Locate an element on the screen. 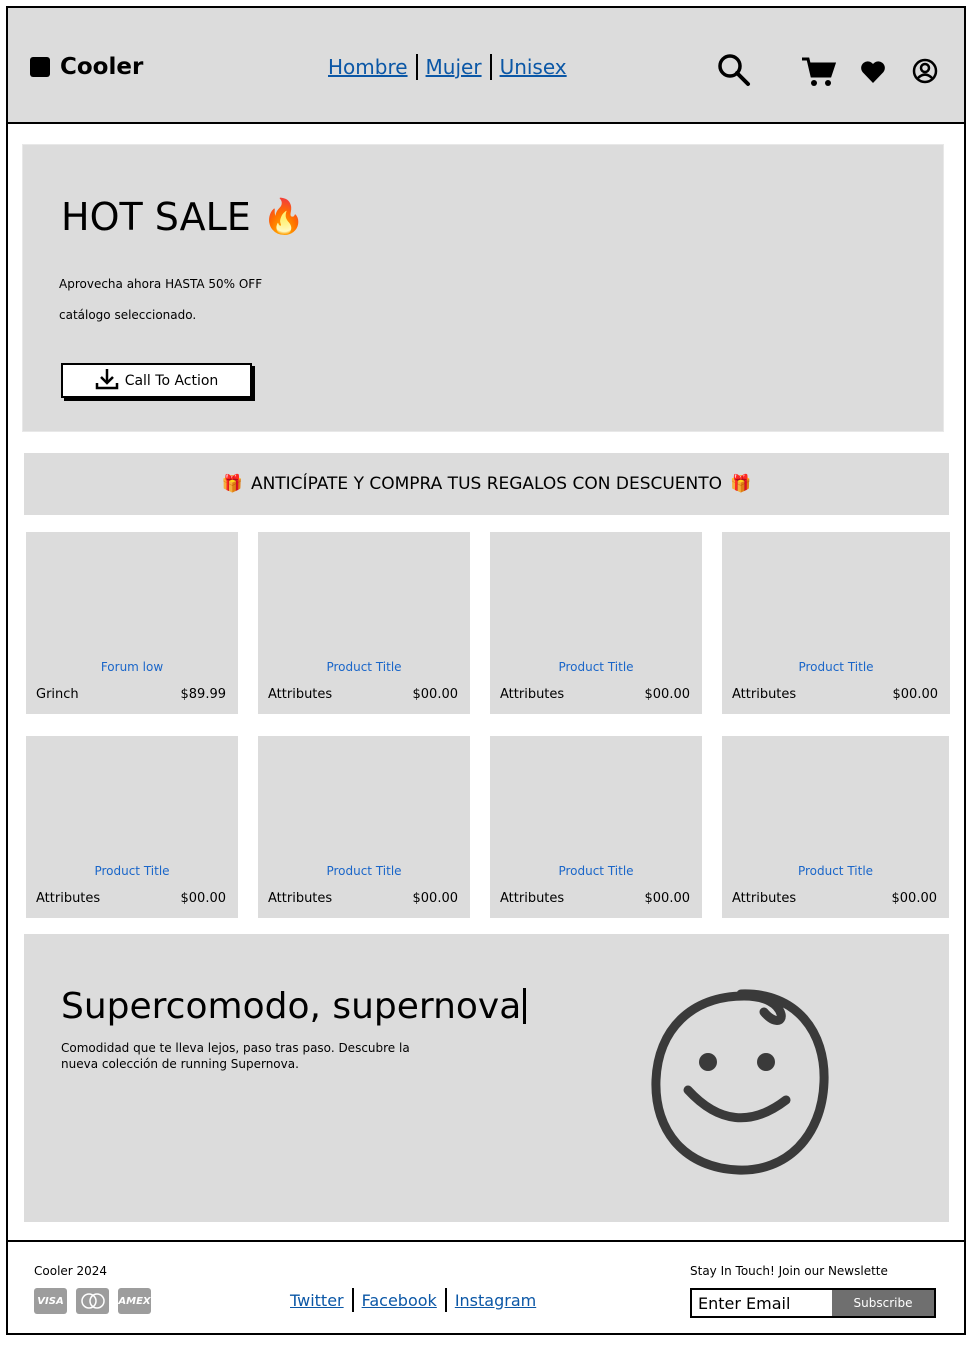 Image resolution: width=975 pixels, height=1347 pixels. payment-methods: VISA AMEX is located at coordinates (92, 1301).